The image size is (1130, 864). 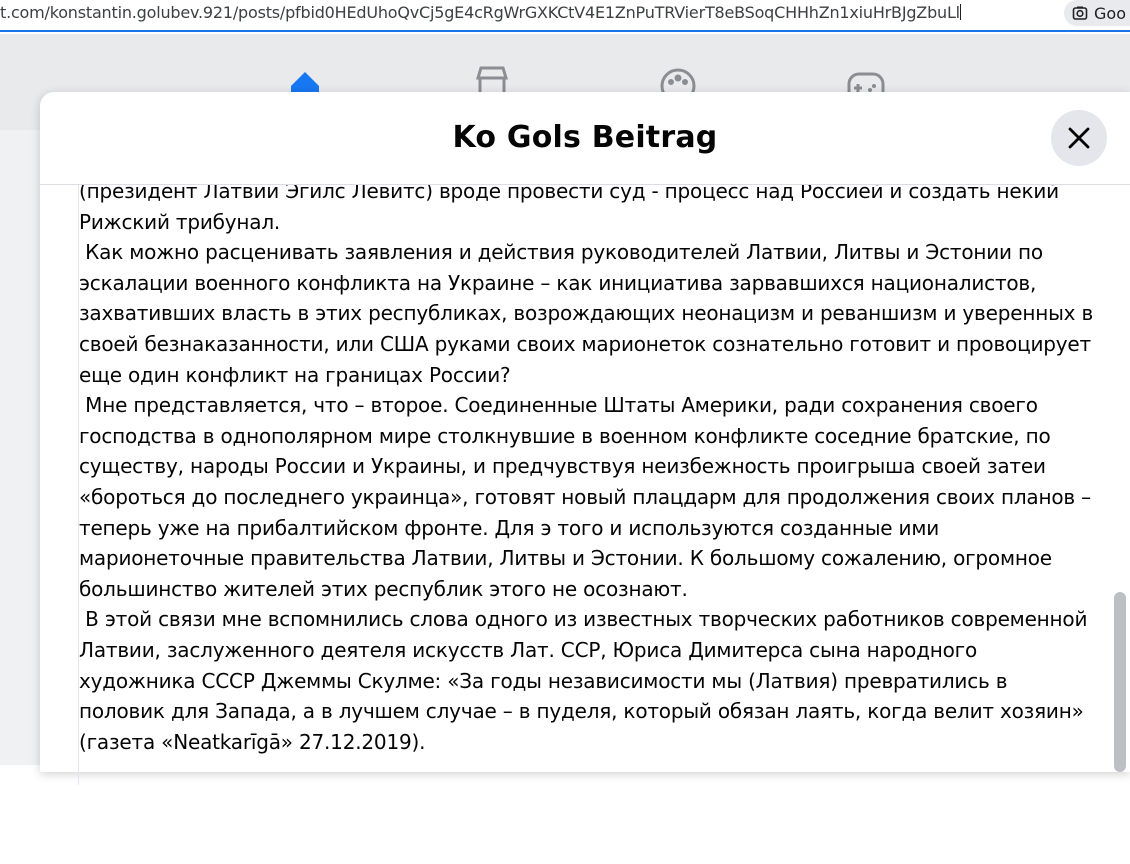 I want to click on dialog-title: Ko Gols Beitrag, so click(x=585, y=137).